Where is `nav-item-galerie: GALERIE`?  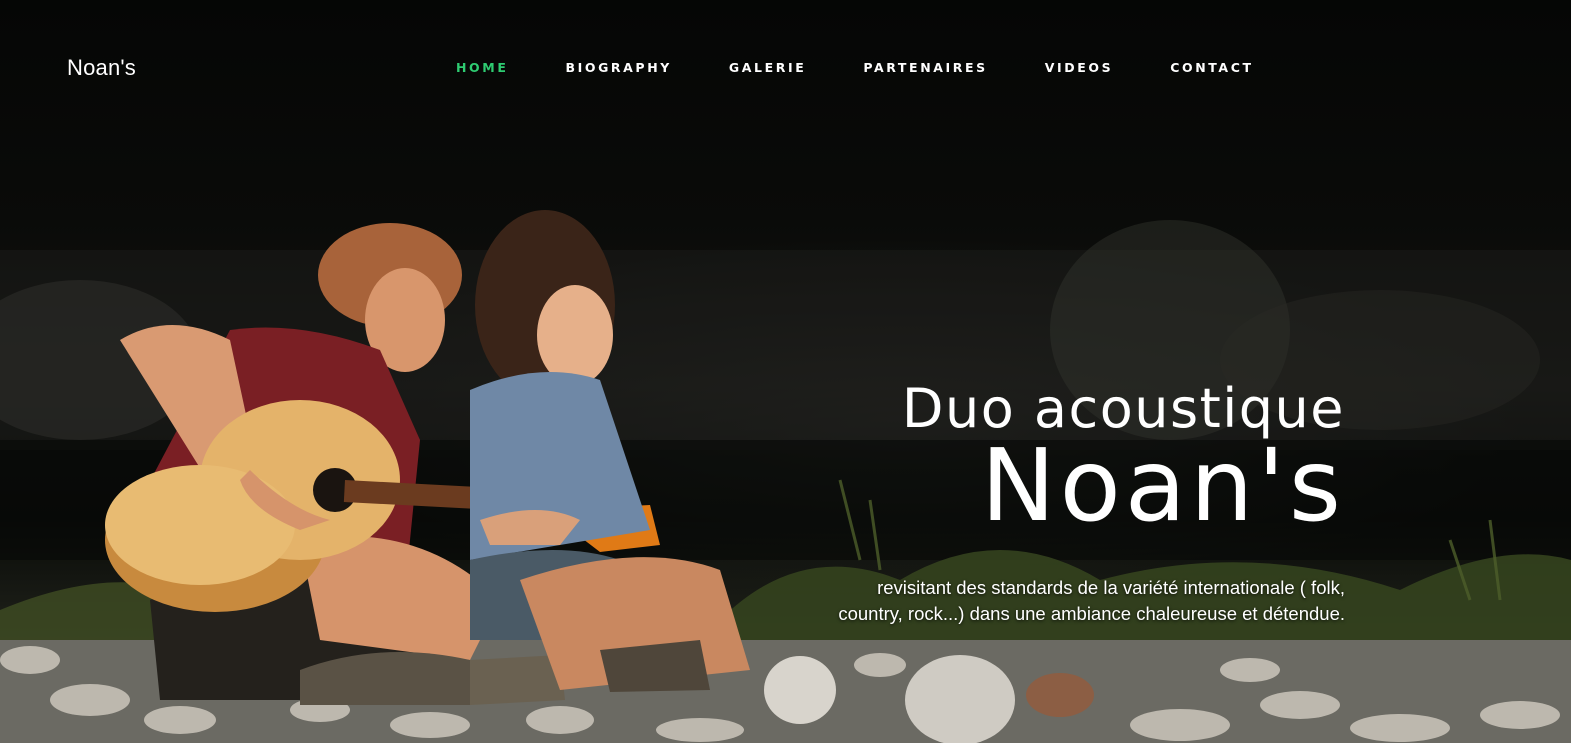 nav-item-galerie: GALERIE is located at coordinates (767, 67).